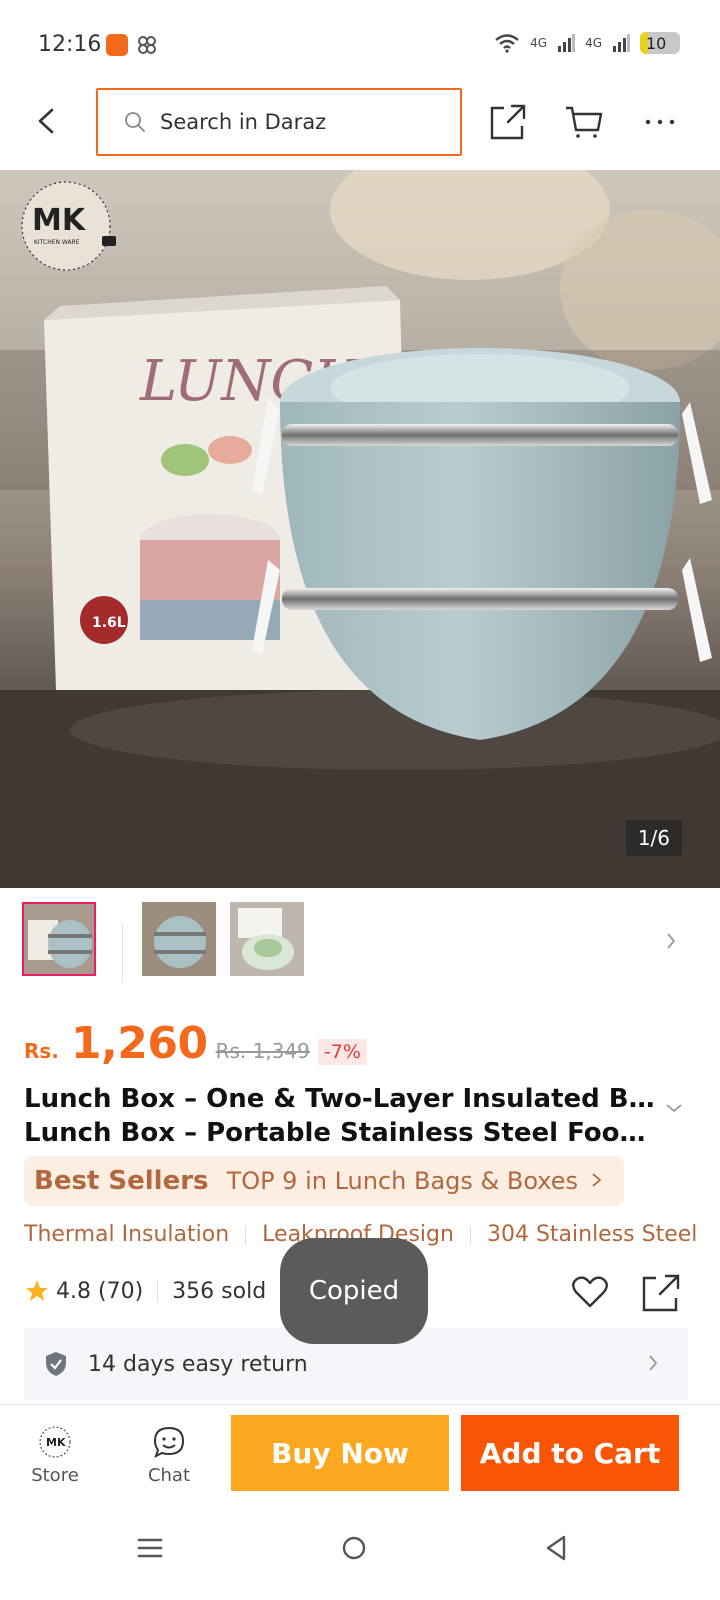 This screenshot has width=720, height=1600. Describe the element at coordinates (340, 1453) in the screenshot. I see `buy-now-button: Buy Now` at that location.